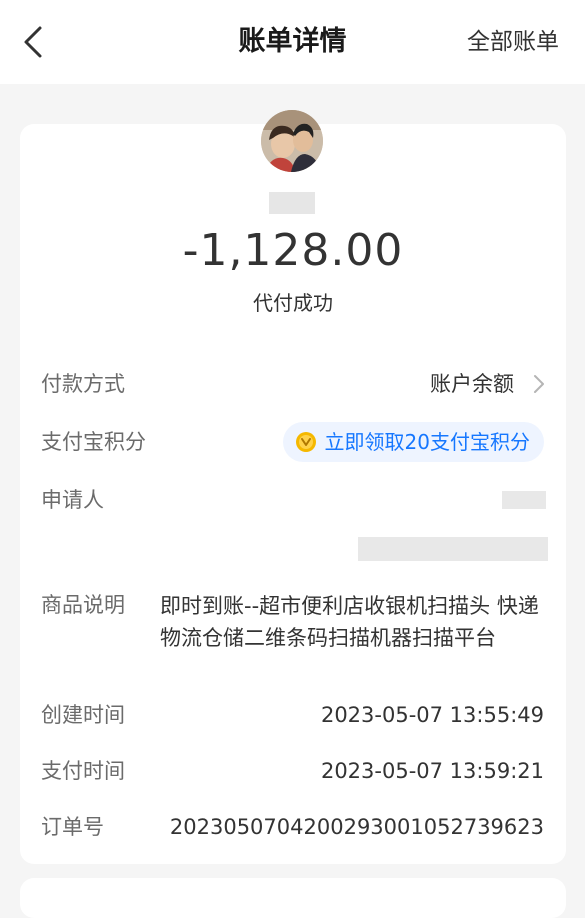 This screenshot has height=918, width=585. I want to click on payment-method-label: 付款方式, so click(83, 384).